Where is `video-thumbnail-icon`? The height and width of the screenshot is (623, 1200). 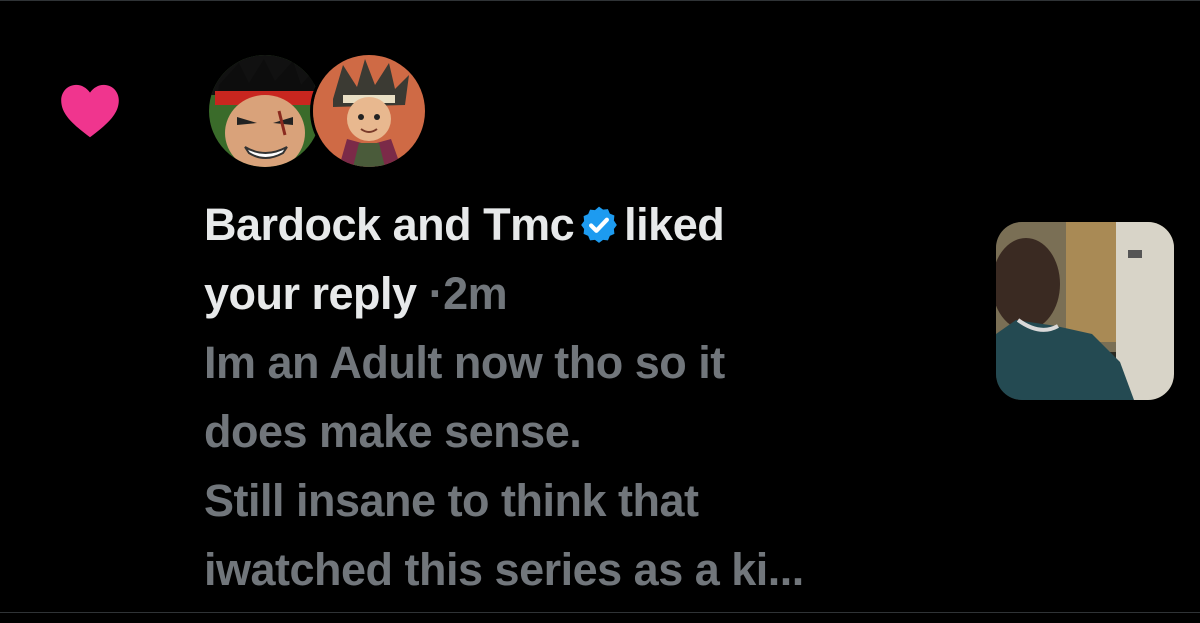
video-thumbnail-icon is located at coordinates (1085, 311).